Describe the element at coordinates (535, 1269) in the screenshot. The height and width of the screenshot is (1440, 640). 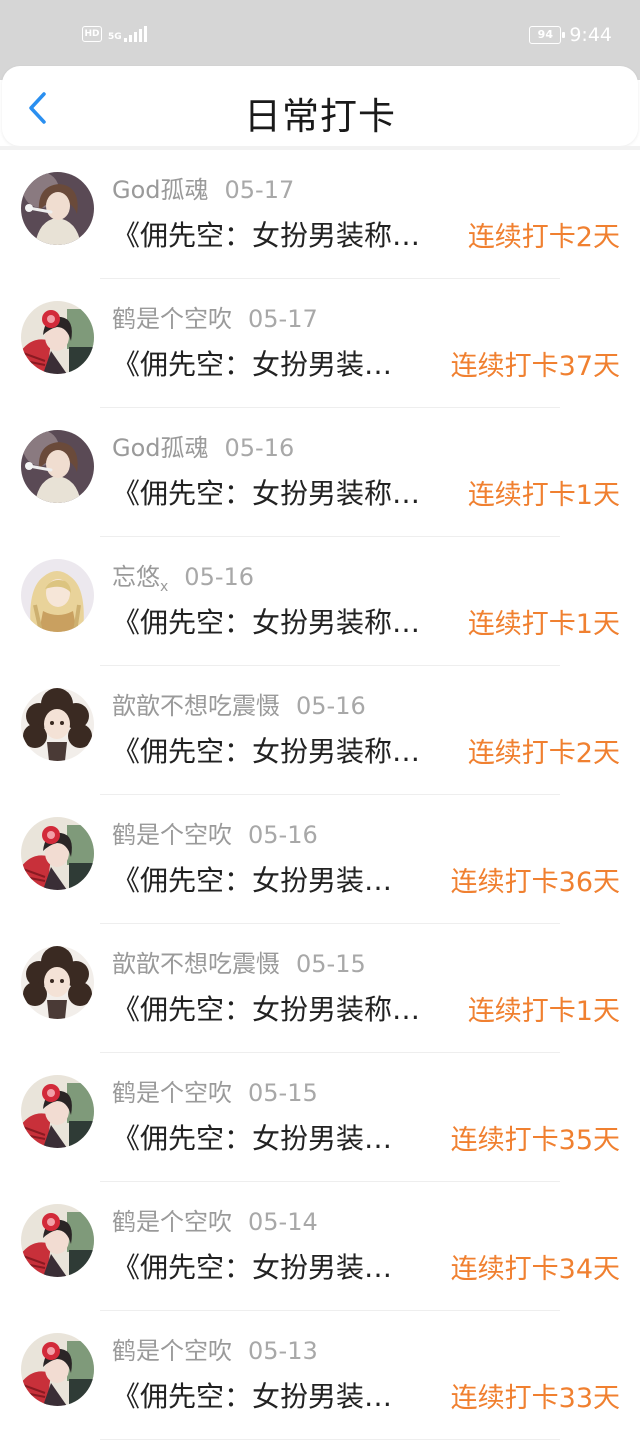
I see `streak-label: 连续打卡34天` at that location.